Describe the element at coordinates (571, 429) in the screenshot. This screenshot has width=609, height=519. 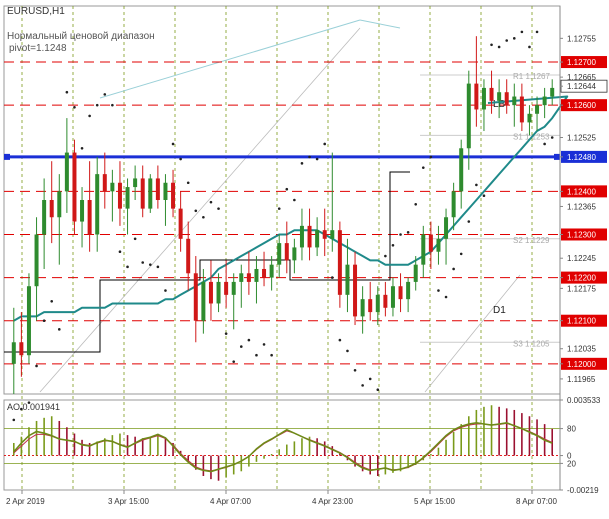
I see `ao-tick-label: 80` at that location.